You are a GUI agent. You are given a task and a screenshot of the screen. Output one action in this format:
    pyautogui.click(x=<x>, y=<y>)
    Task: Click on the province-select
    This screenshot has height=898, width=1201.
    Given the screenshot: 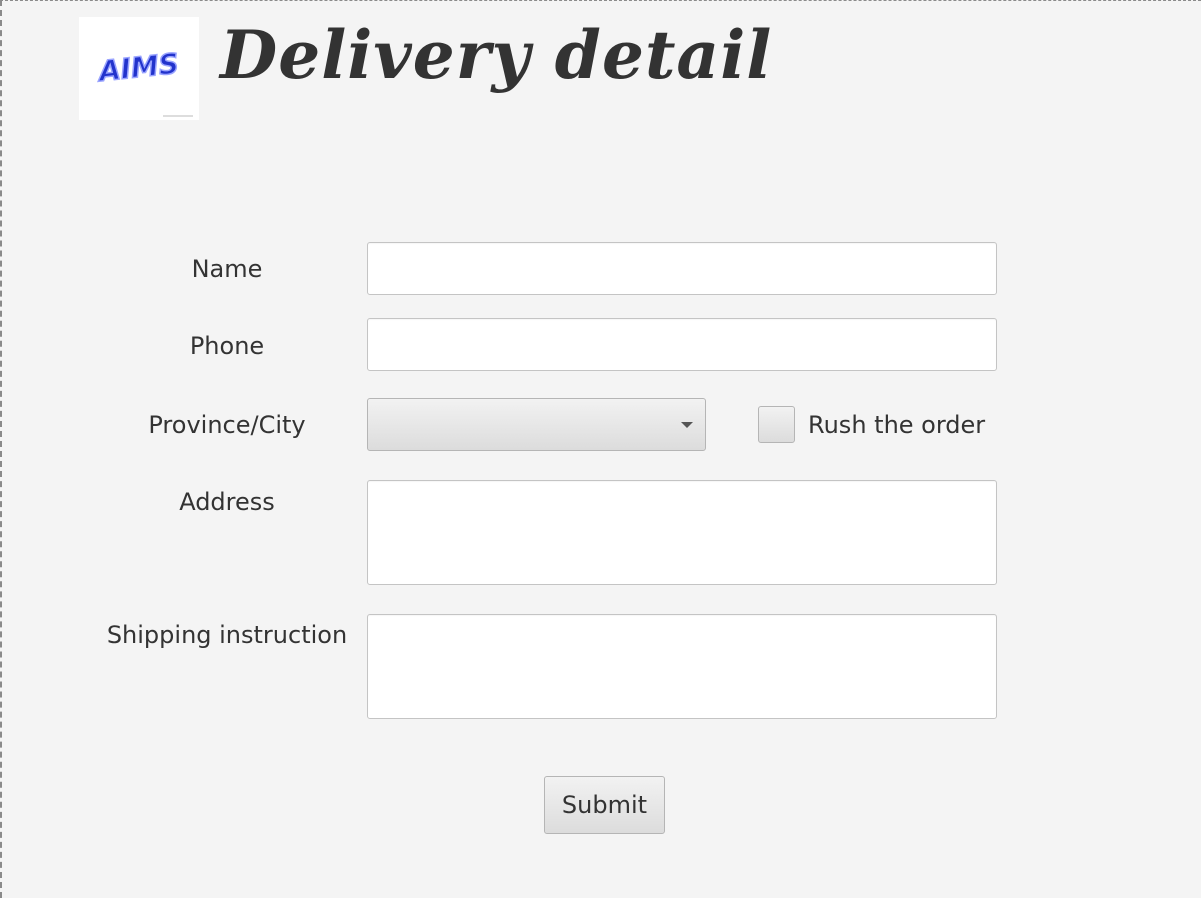 What is the action you would take?
    pyautogui.click(x=536, y=424)
    